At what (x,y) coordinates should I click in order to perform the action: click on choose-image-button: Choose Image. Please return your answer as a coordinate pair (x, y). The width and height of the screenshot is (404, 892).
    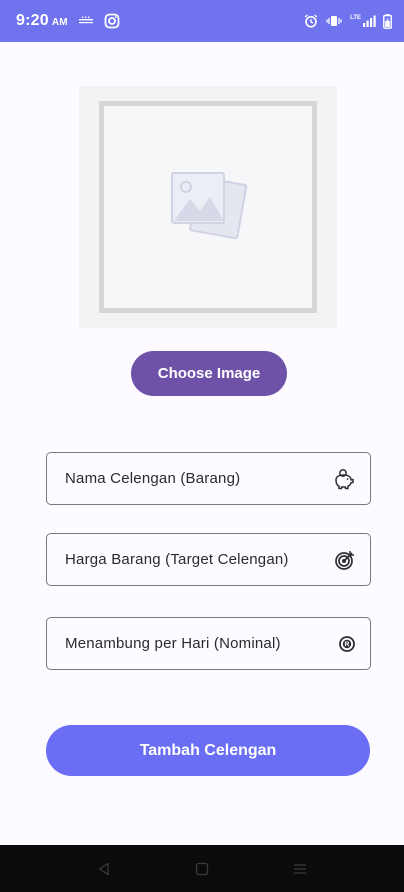
    Looking at the image, I should click on (209, 373).